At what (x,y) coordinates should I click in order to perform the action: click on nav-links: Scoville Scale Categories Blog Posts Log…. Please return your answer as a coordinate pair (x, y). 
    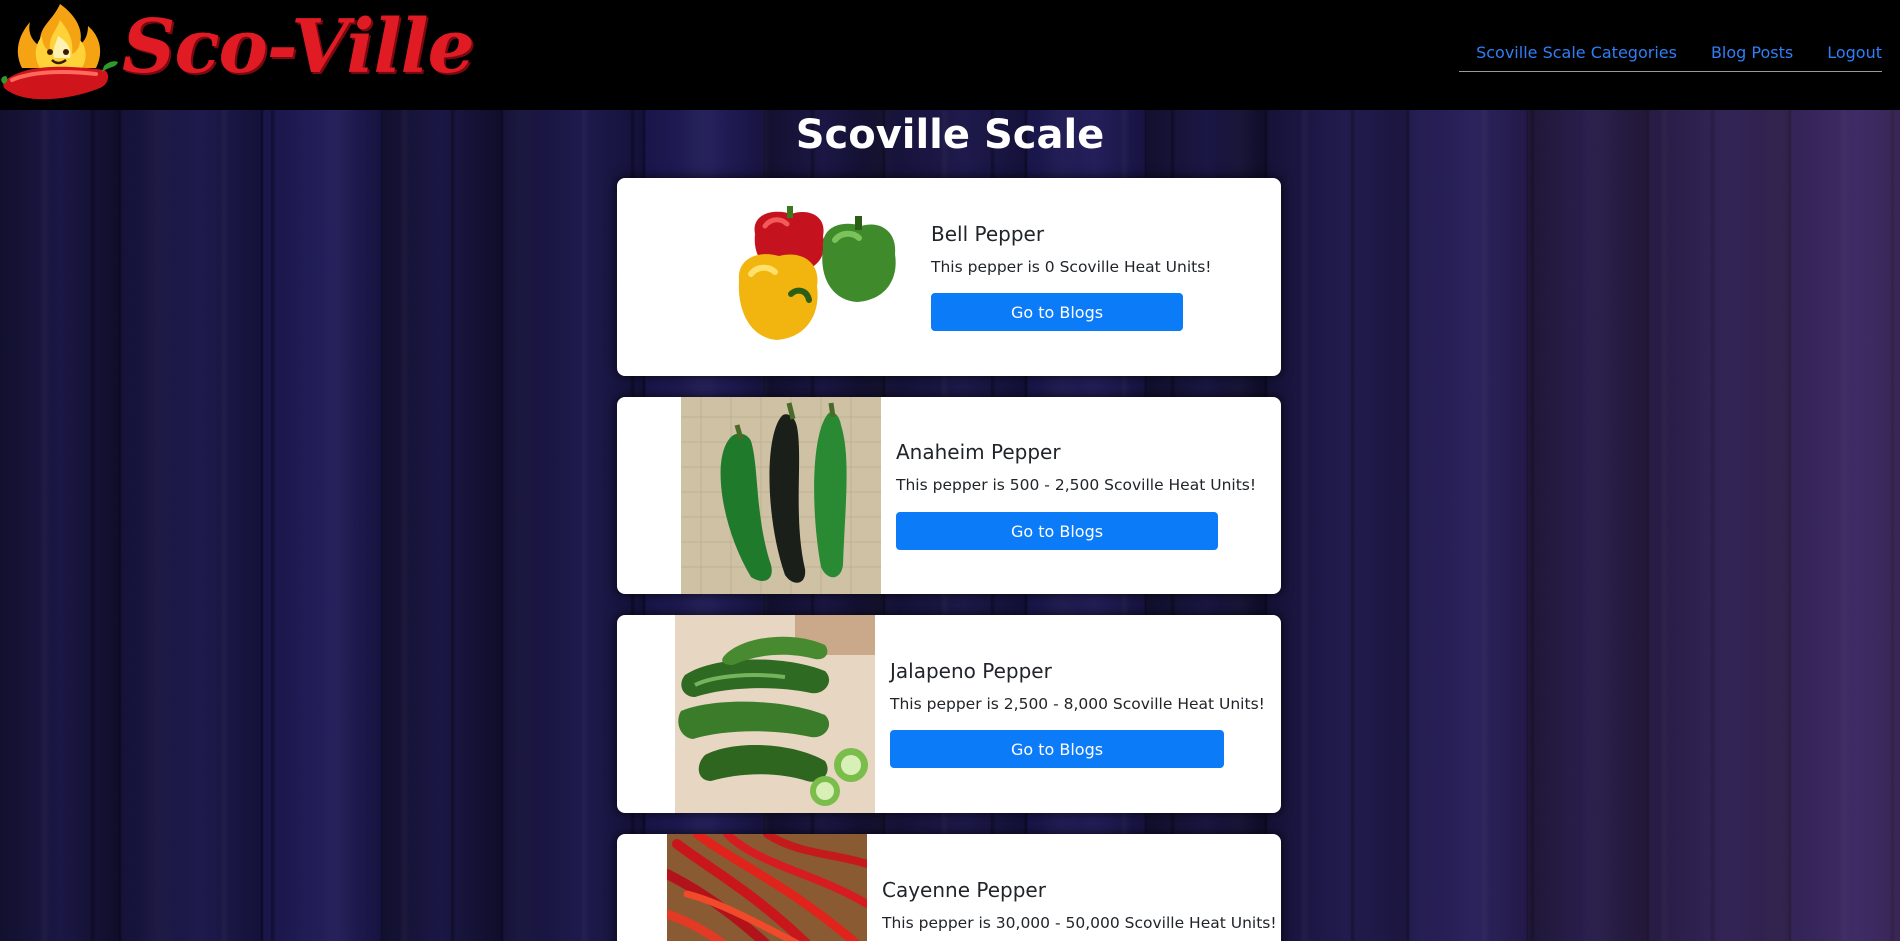
    Looking at the image, I should click on (1670, 54).